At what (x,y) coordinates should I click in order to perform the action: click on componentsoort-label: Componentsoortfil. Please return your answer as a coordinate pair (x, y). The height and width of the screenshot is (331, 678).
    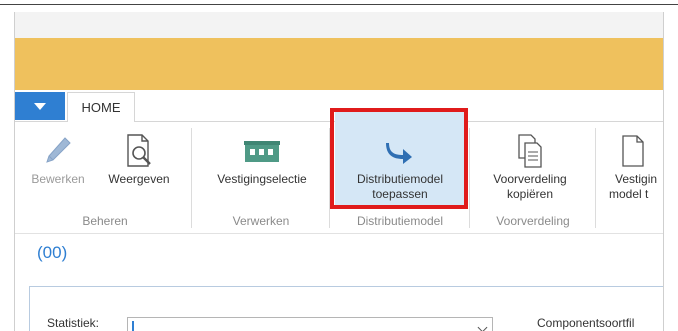
    Looking at the image, I should click on (586, 323).